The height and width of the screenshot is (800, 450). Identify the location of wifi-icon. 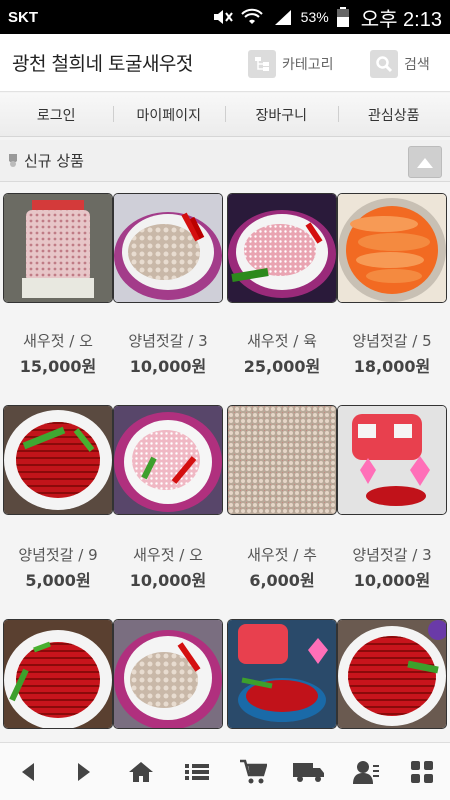
(251, 16).